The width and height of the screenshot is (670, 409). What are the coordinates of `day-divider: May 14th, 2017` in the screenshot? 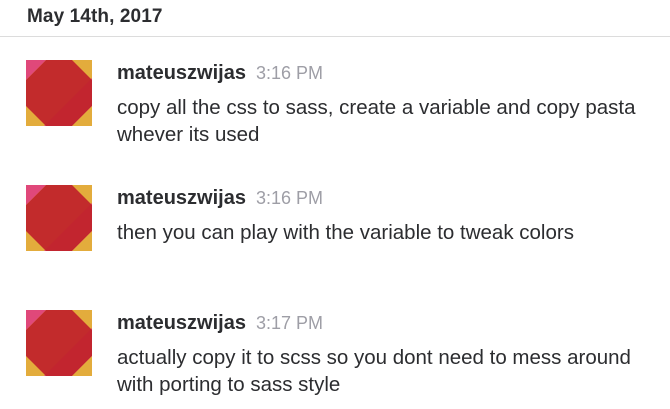 It's located at (335, 18).